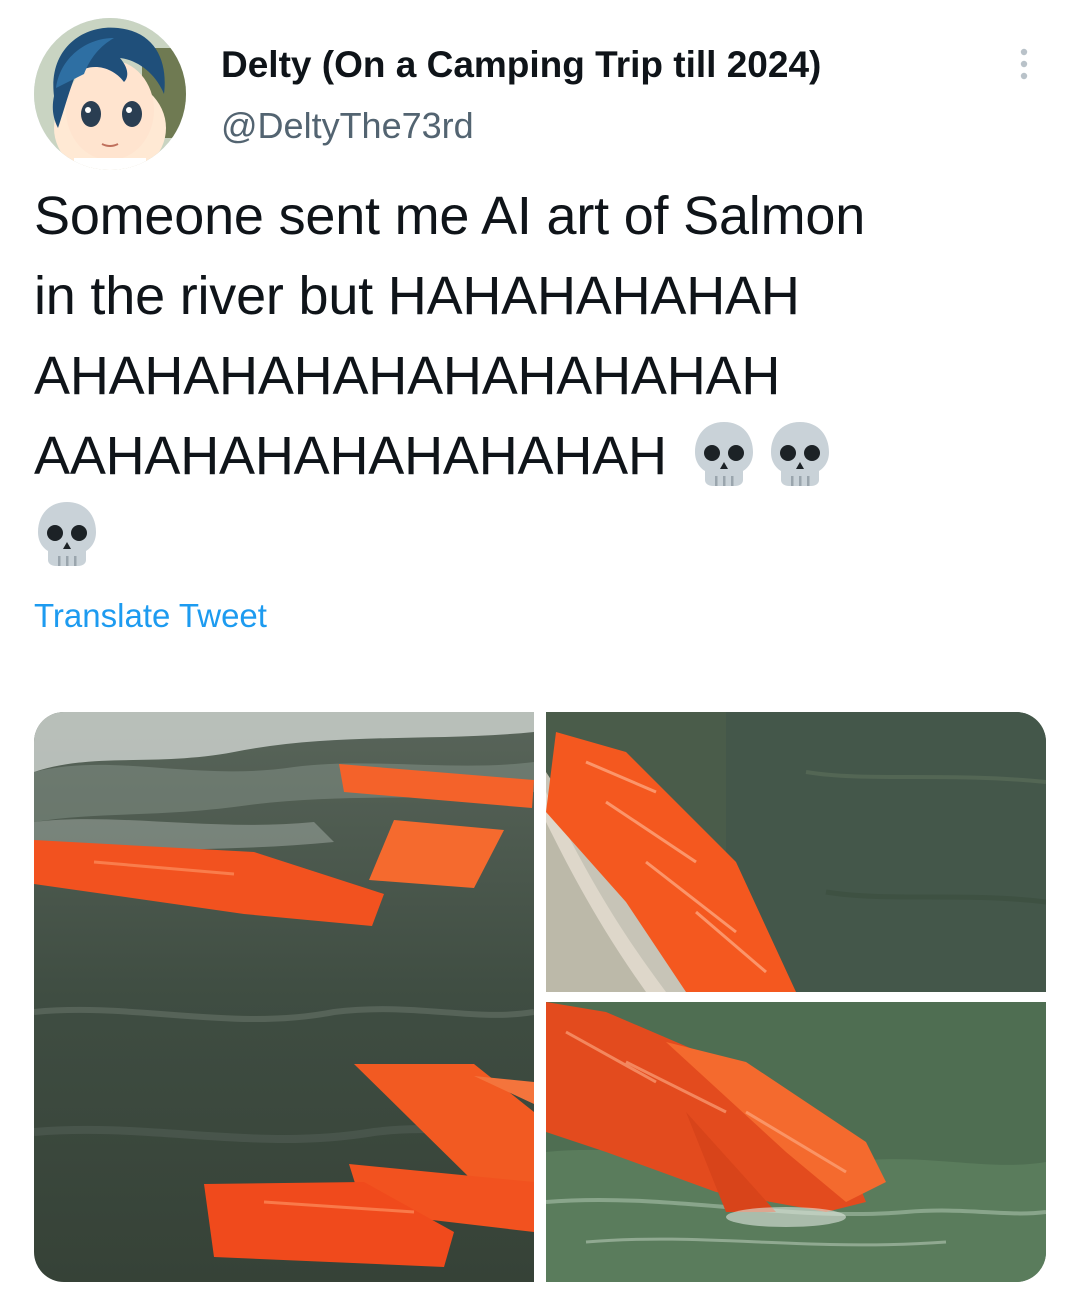 The width and height of the screenshot is (1080, 1304). What do you see at coordinates (521, 65) in the screenshot?
I see `author-display-name: Delty (On a Camping Trip till 2024)` at bounding box center [521, 65].